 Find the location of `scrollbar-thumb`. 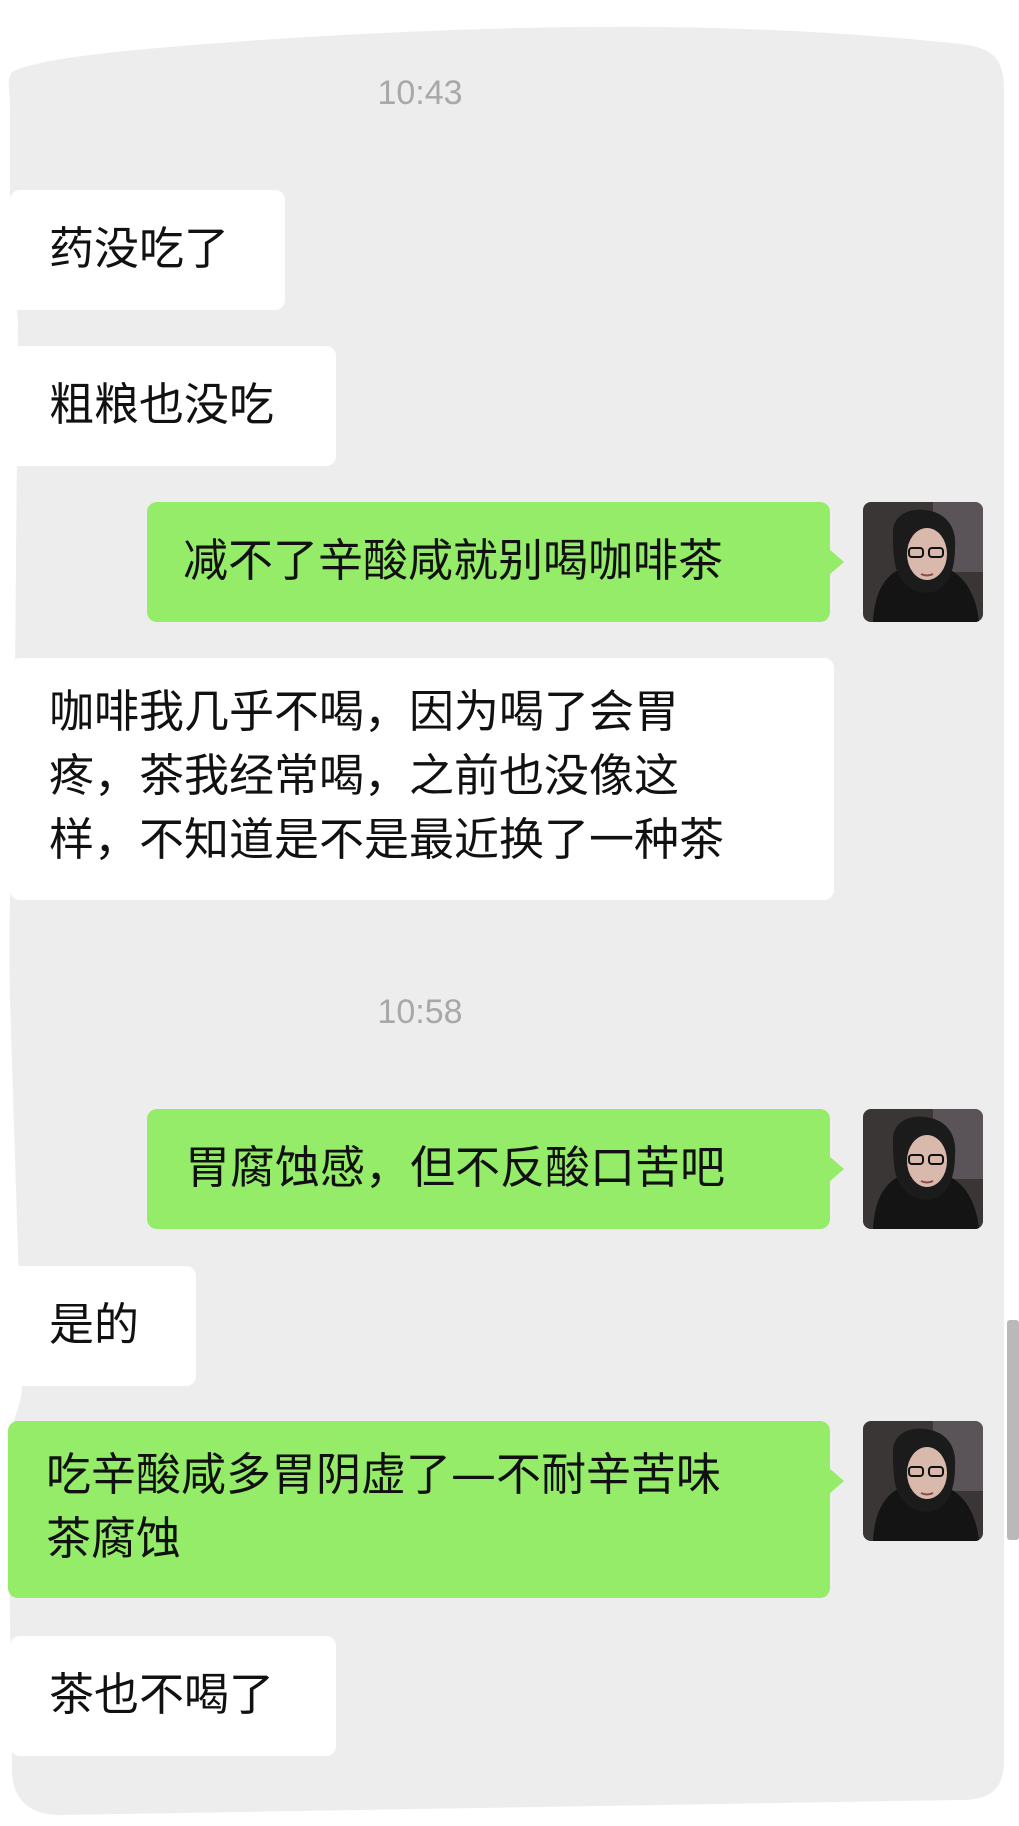

scrollbar-thumb is located at coordinates (1013, 1430).